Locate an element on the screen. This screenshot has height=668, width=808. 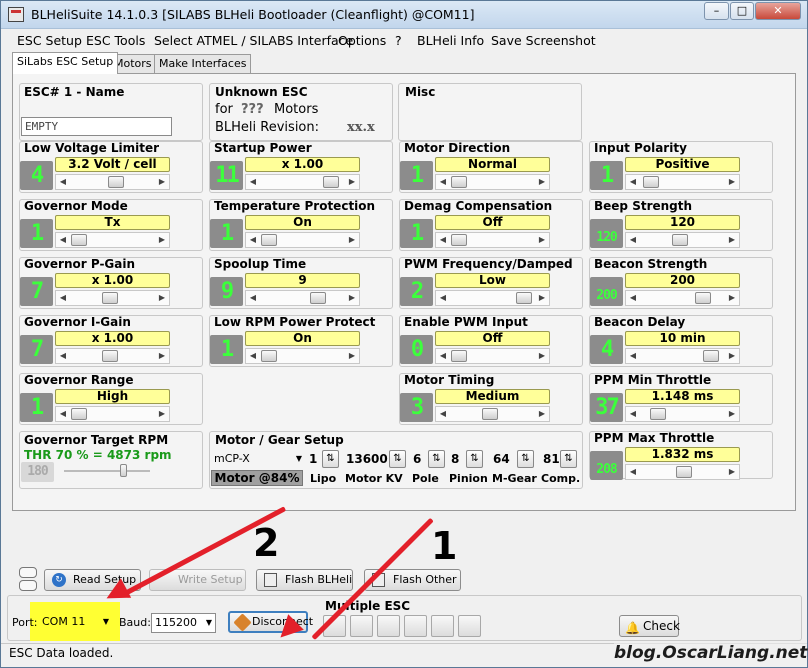
gov-p-gain-slider: ◀ ▶ is located at coordinates (112, 298).